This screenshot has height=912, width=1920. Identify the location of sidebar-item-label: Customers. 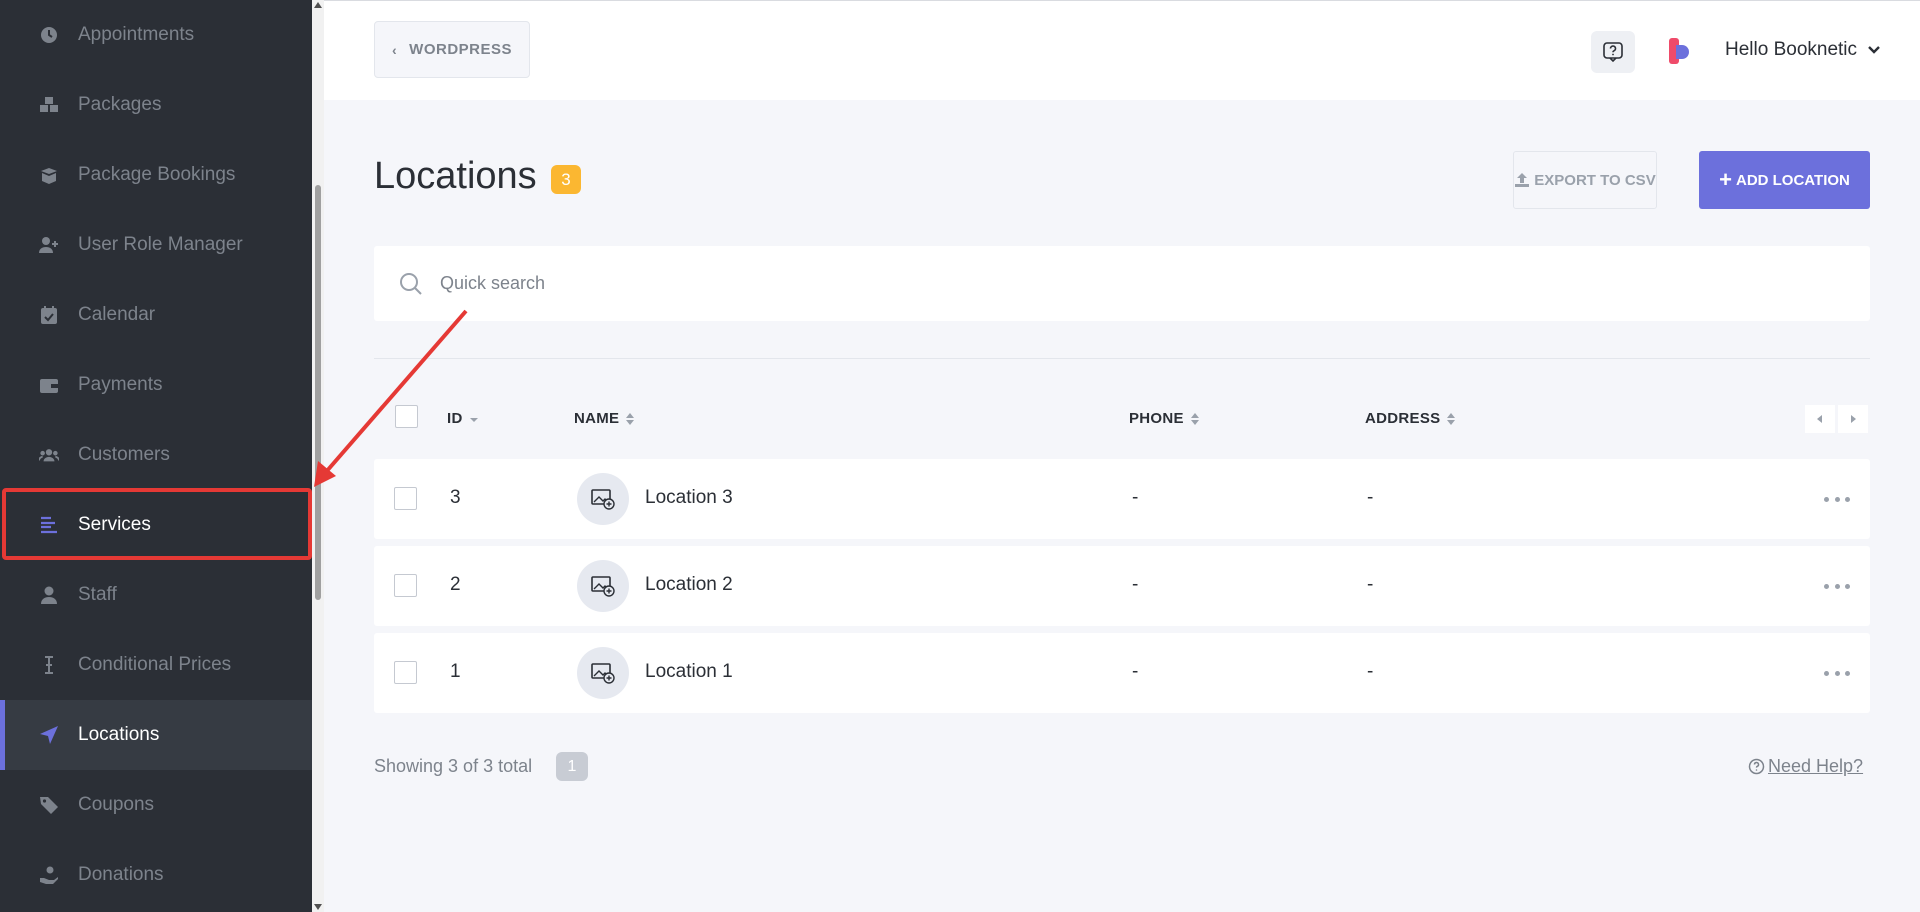
(124, 454).